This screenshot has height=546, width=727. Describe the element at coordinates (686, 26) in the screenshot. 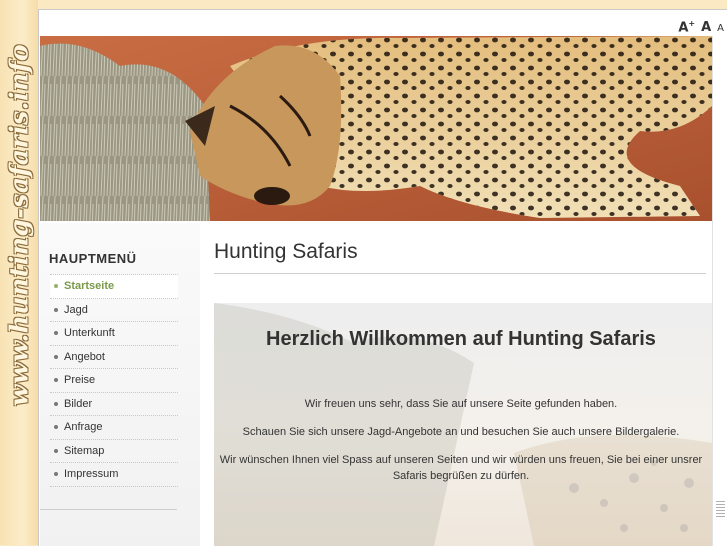

I see `font-increase-button: A+` at that location.